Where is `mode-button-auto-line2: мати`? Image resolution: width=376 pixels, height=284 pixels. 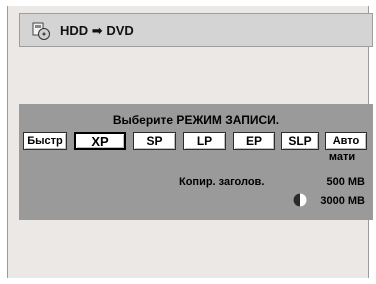
mode-button-auto-line2: мати is located at coordinates (342, 157).